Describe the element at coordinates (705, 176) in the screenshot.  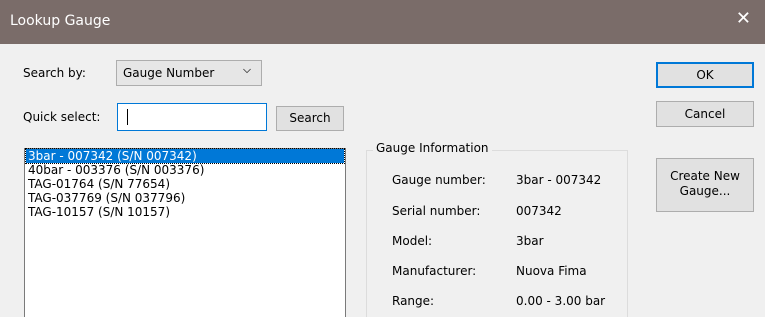
I see `create-new-gauge-label-line1: Create New` at that location.